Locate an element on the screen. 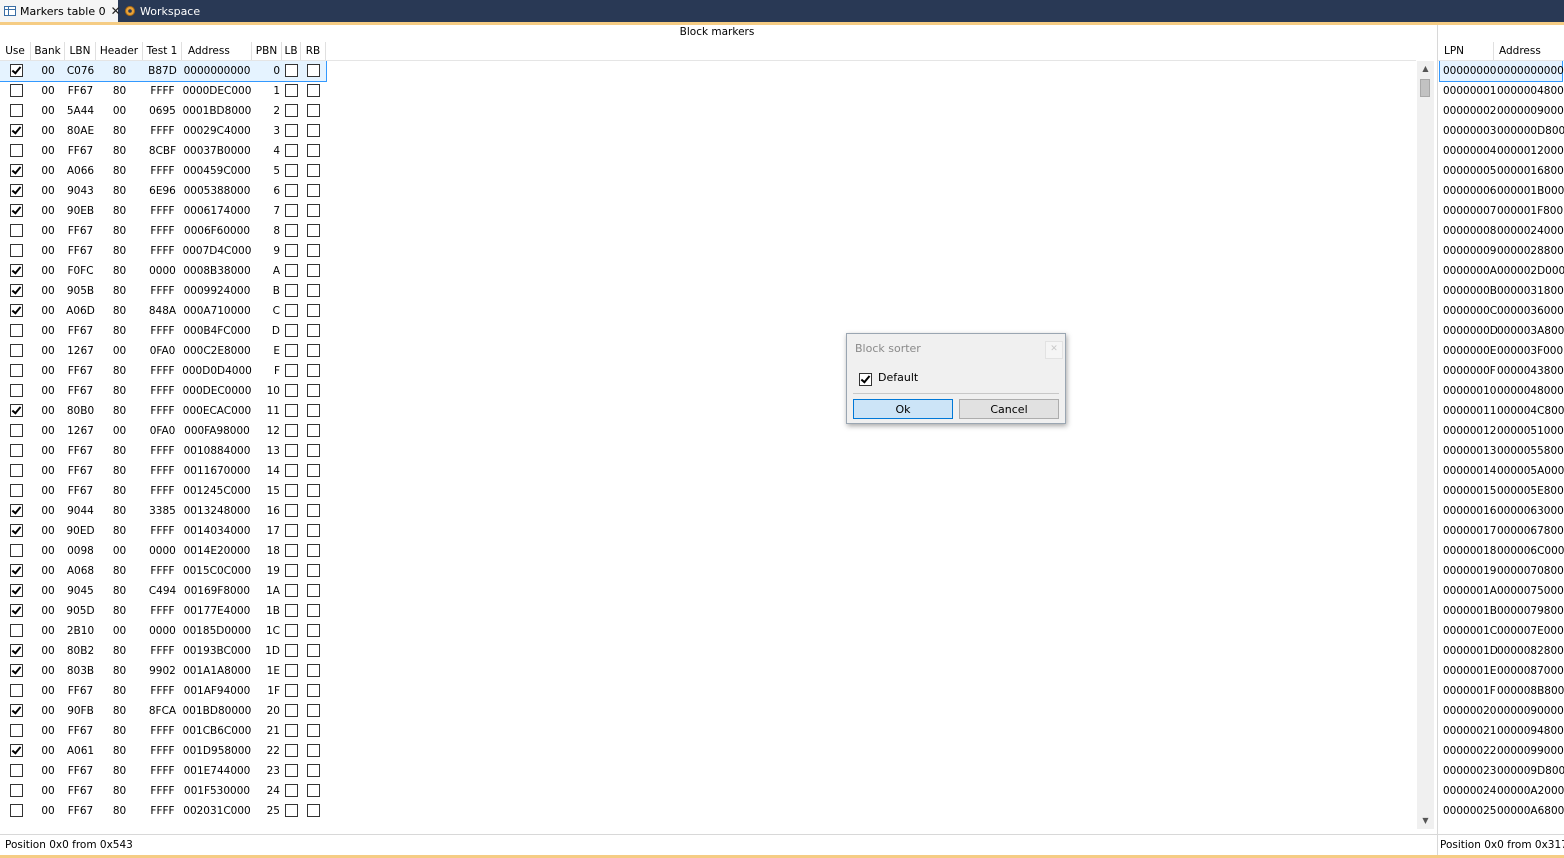 This screenshot has width=1564, height=858. table-row: 00 905B 80 FFFF 0009924000 B is located at coordinates (163, 291).